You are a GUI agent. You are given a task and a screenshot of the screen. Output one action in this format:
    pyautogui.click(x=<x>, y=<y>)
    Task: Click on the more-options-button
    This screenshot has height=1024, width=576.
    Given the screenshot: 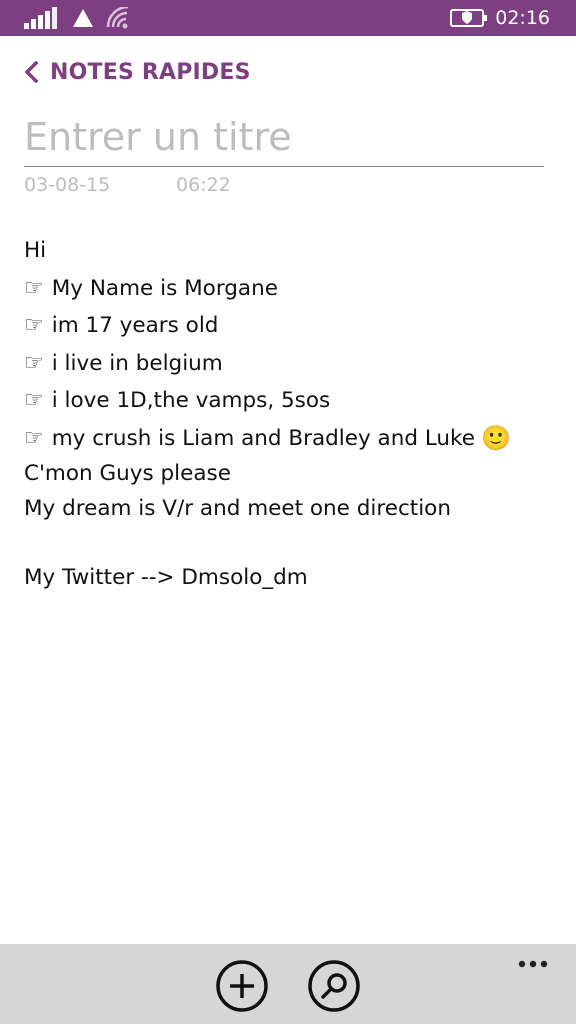 What is the action you would take?
    pyautogui.click(x=534, y=964)
    